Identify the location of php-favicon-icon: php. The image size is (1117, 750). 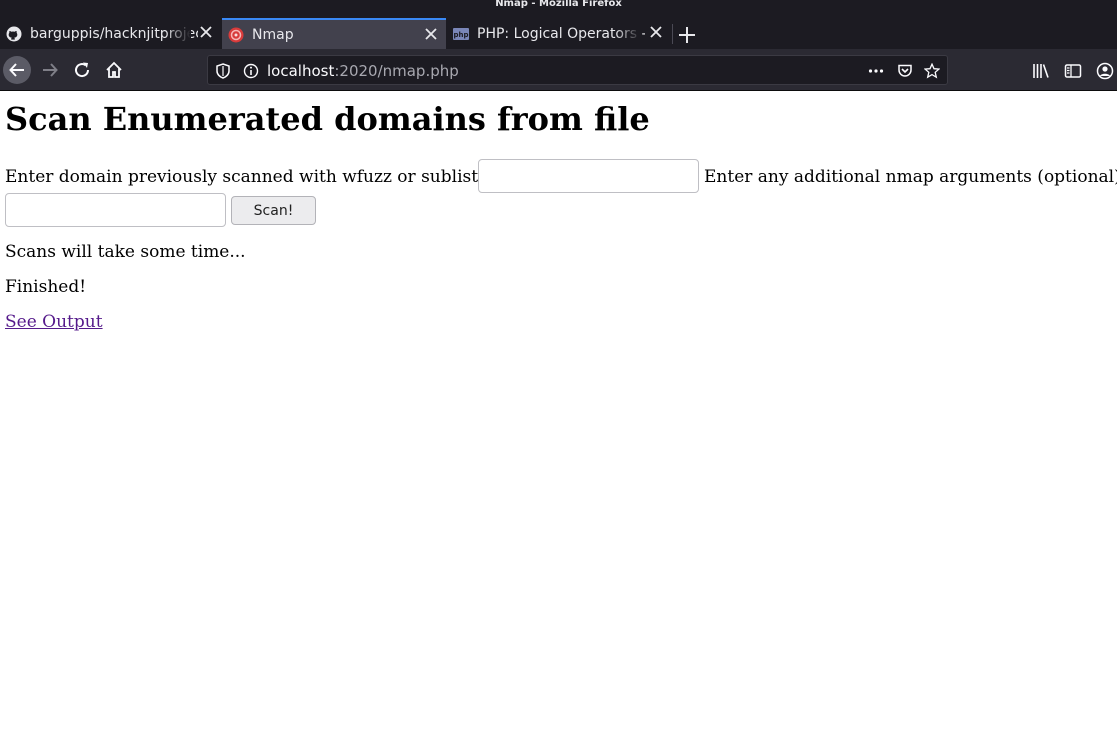
(461, 33).